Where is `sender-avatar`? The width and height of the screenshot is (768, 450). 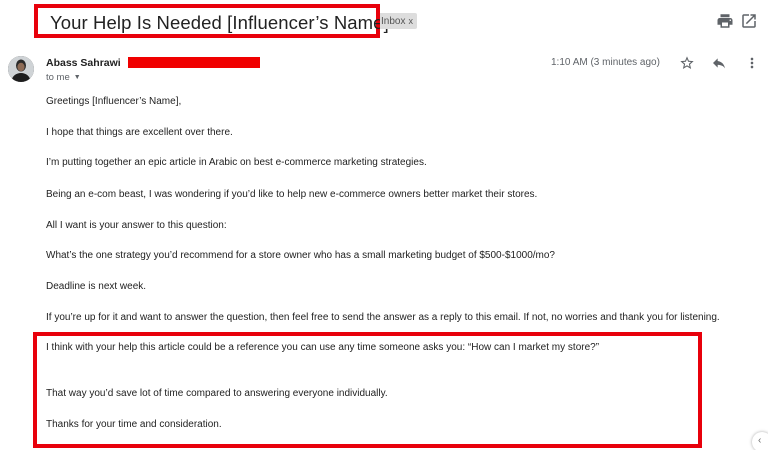 sender-avatar is located at coordinates (21, 69).